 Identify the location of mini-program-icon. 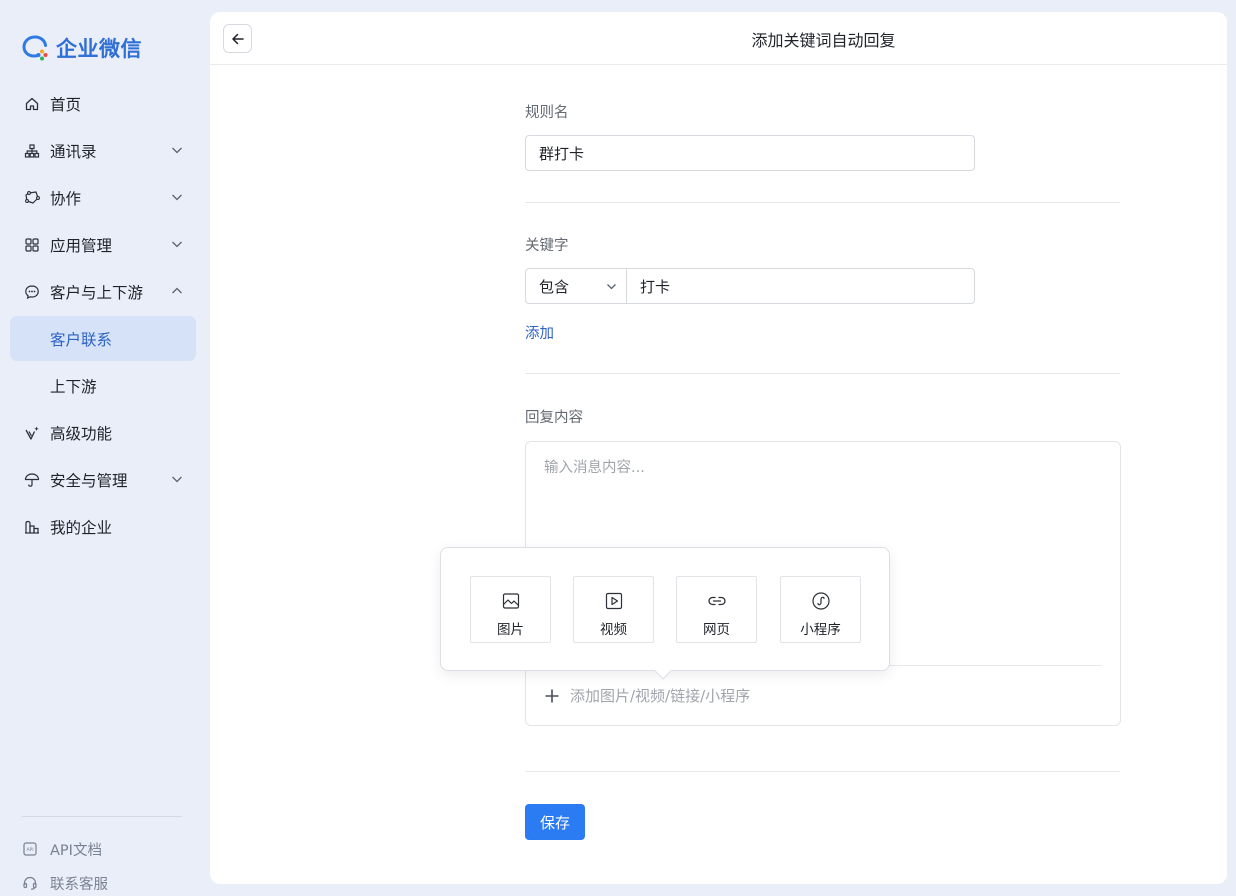
(820, 601).